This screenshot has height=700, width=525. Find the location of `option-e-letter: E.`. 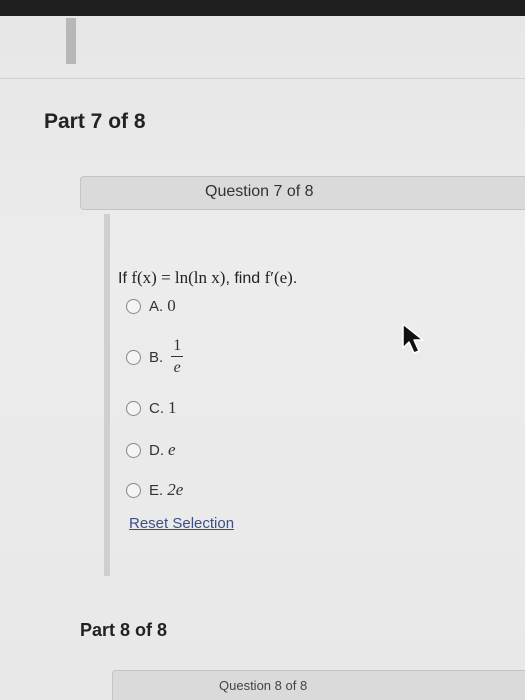

option-e-letter: E. is located at coordinates (156, 490).